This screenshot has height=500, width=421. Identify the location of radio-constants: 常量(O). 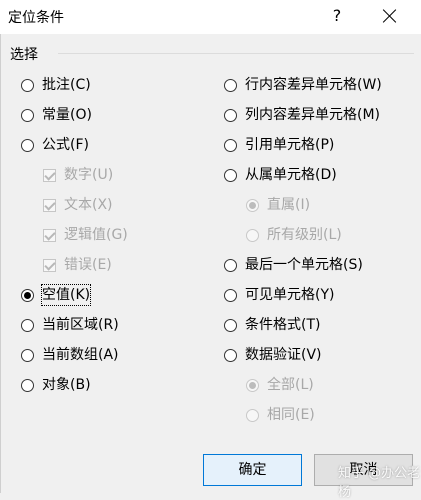
(56, 115).